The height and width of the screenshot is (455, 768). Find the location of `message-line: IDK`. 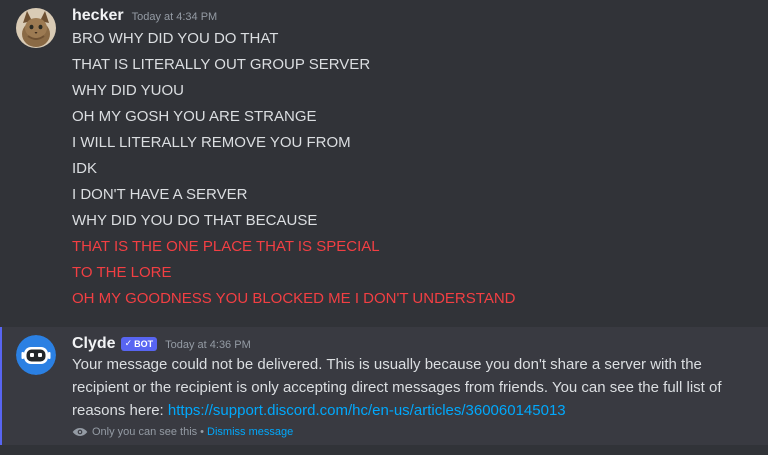

message-line: IDK is located at coordinates (85, 168).